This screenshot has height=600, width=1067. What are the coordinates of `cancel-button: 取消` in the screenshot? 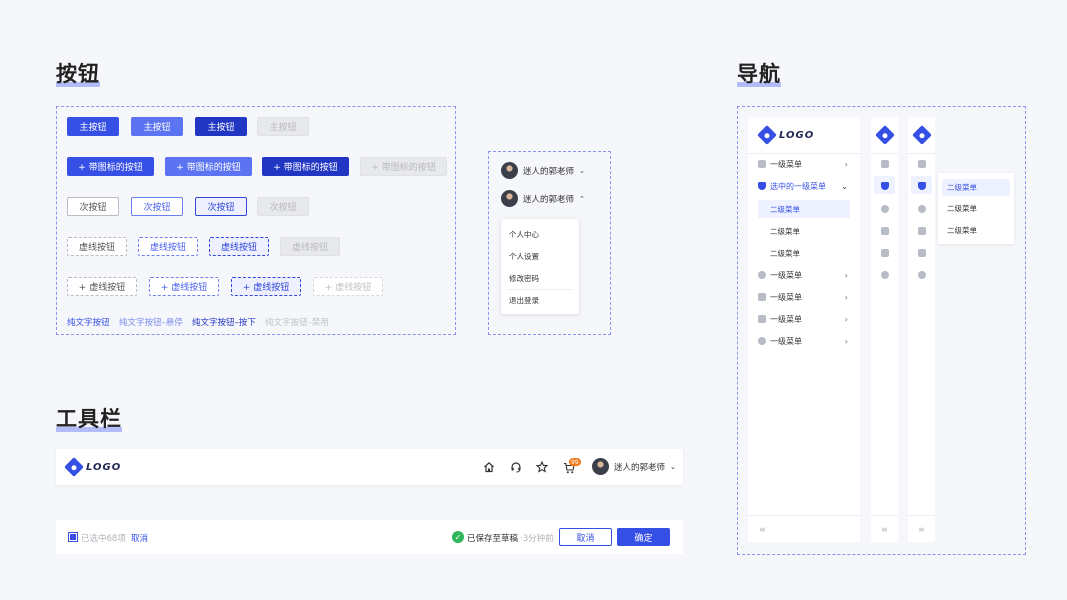 It's located at (585, 537).